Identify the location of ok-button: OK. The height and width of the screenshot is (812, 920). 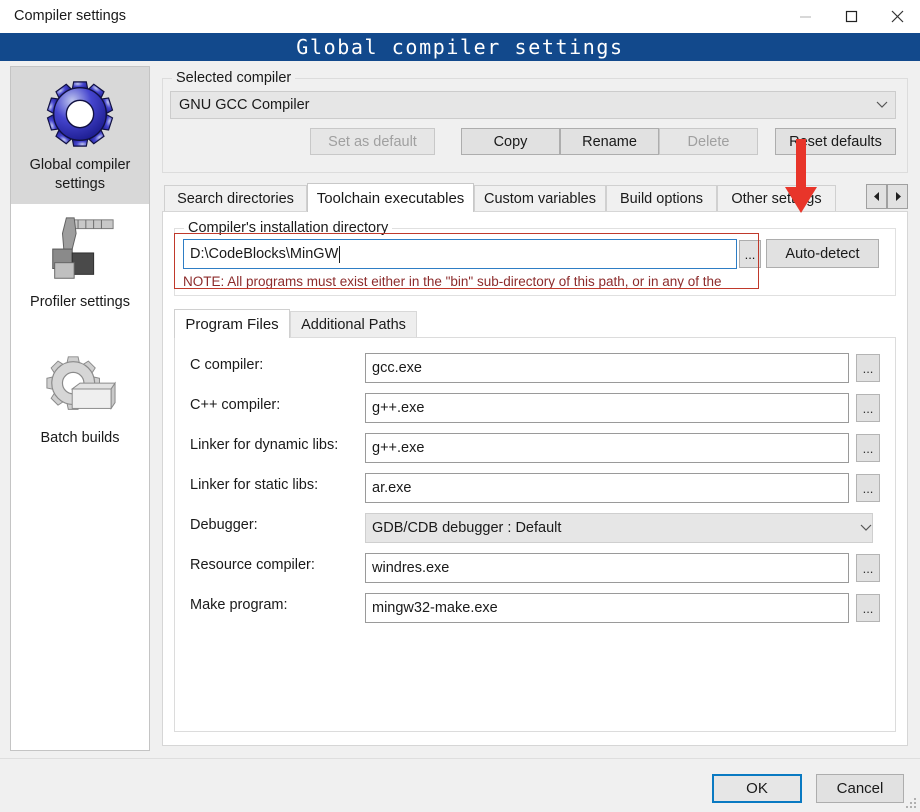
(757, 788).